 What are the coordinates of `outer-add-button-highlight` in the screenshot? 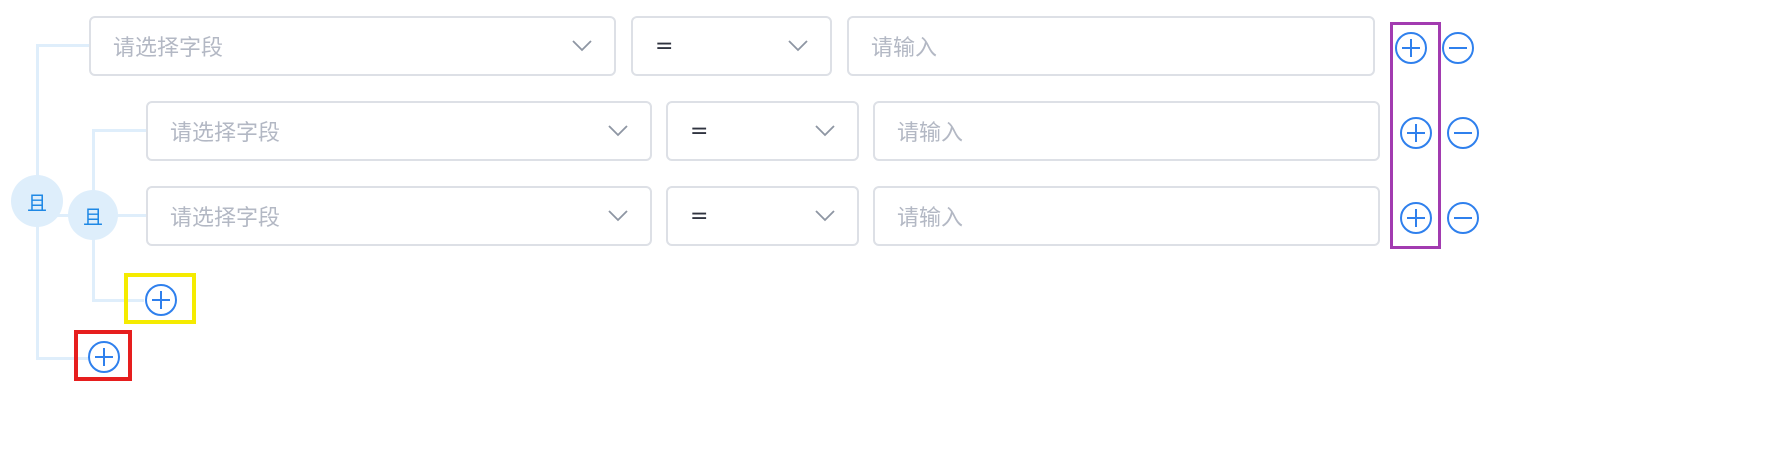 It's located at (103, 355).